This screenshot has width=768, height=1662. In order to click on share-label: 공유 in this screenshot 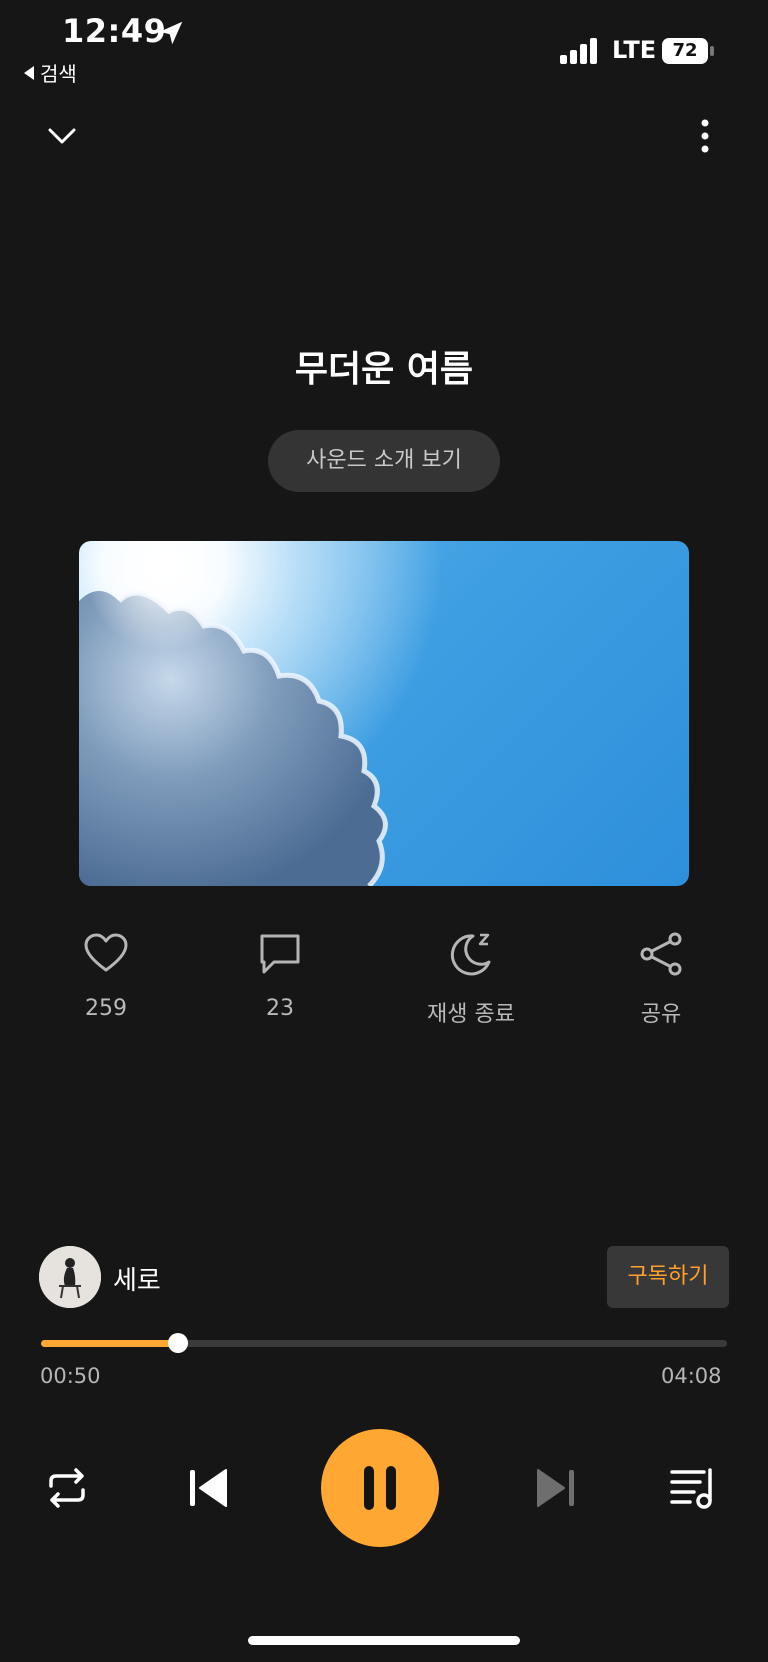, I will do `click(661, 1014)`.